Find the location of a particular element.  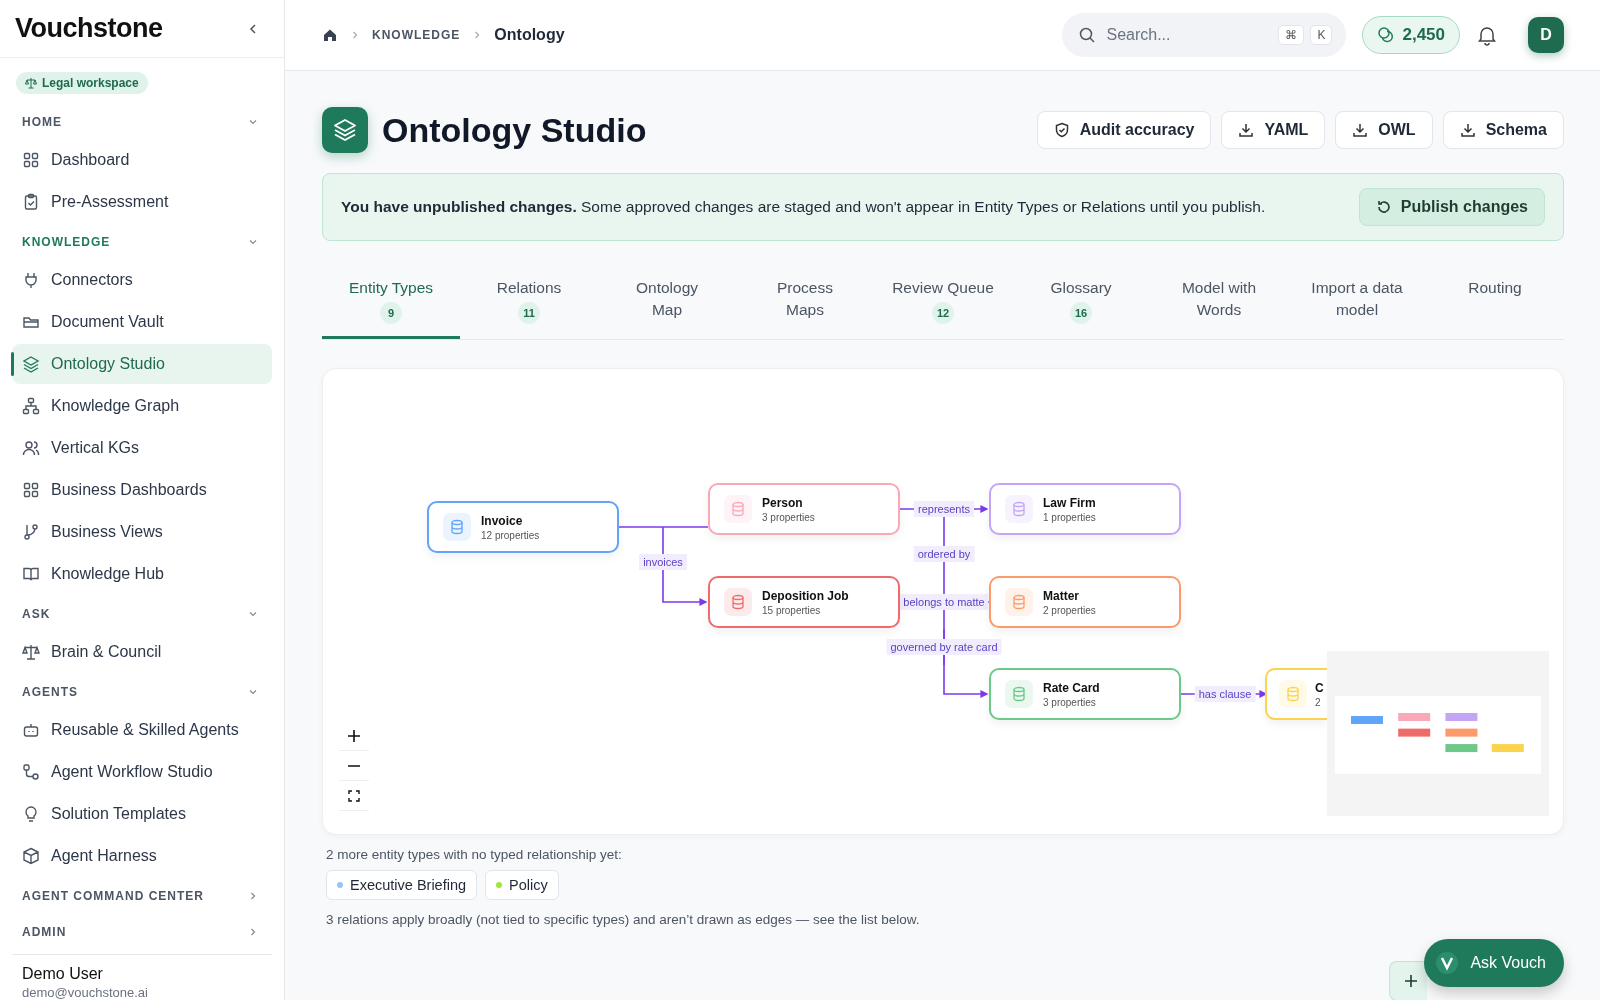

box-icon is located at coordinates (31, 856).